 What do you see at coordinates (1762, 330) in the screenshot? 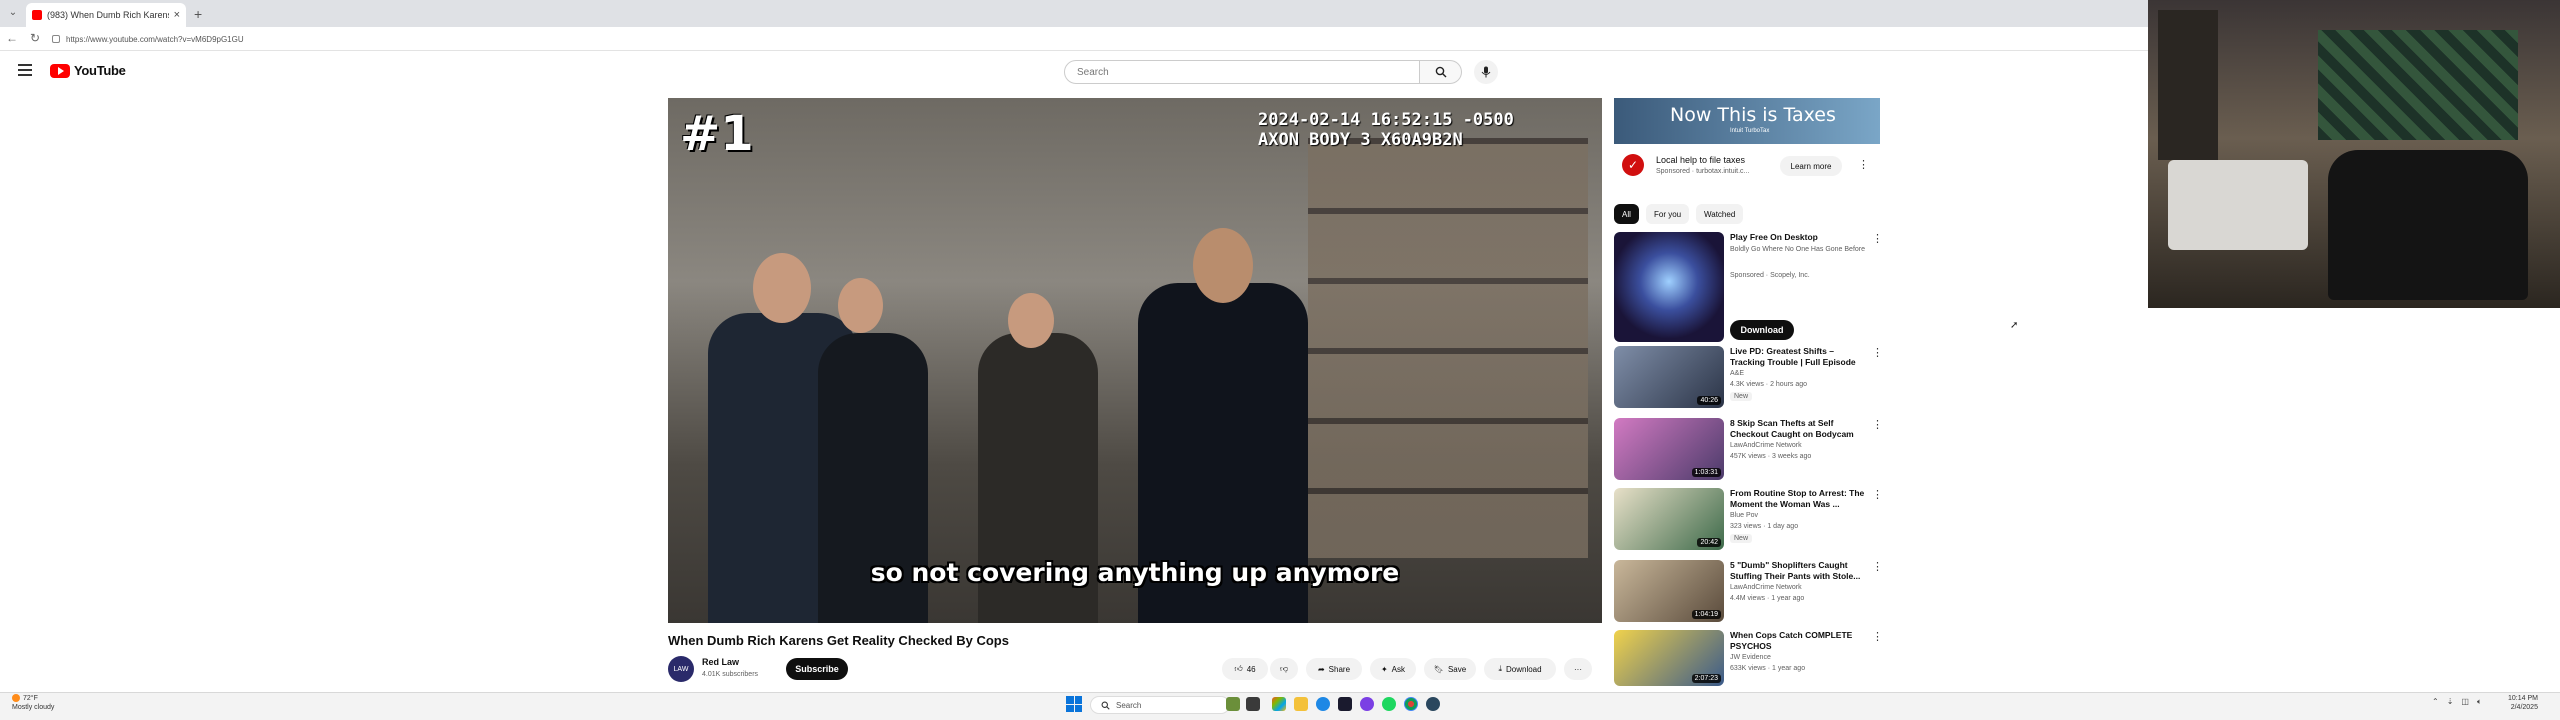
I see `ad-download-button: Download` at bounding box center [1762, 330].